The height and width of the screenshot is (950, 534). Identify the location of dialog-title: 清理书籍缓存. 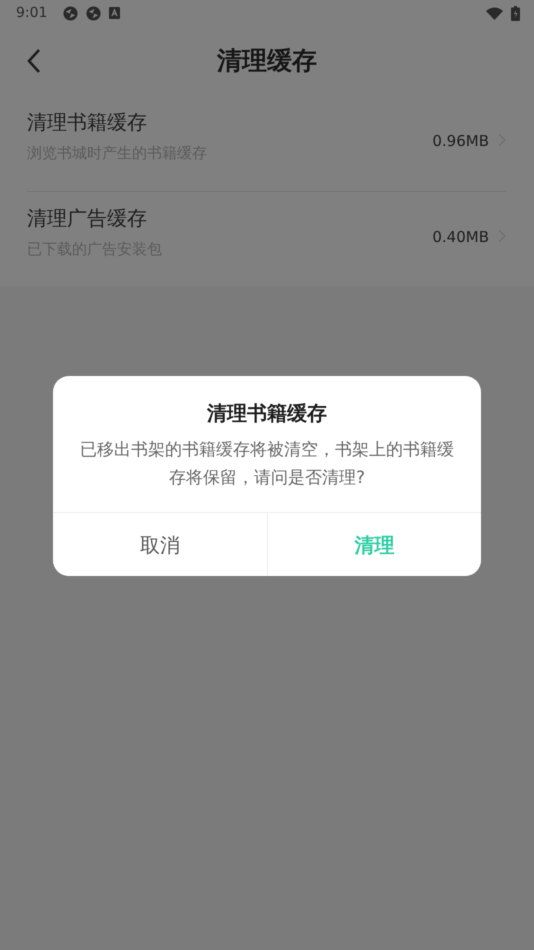
(267, 413).